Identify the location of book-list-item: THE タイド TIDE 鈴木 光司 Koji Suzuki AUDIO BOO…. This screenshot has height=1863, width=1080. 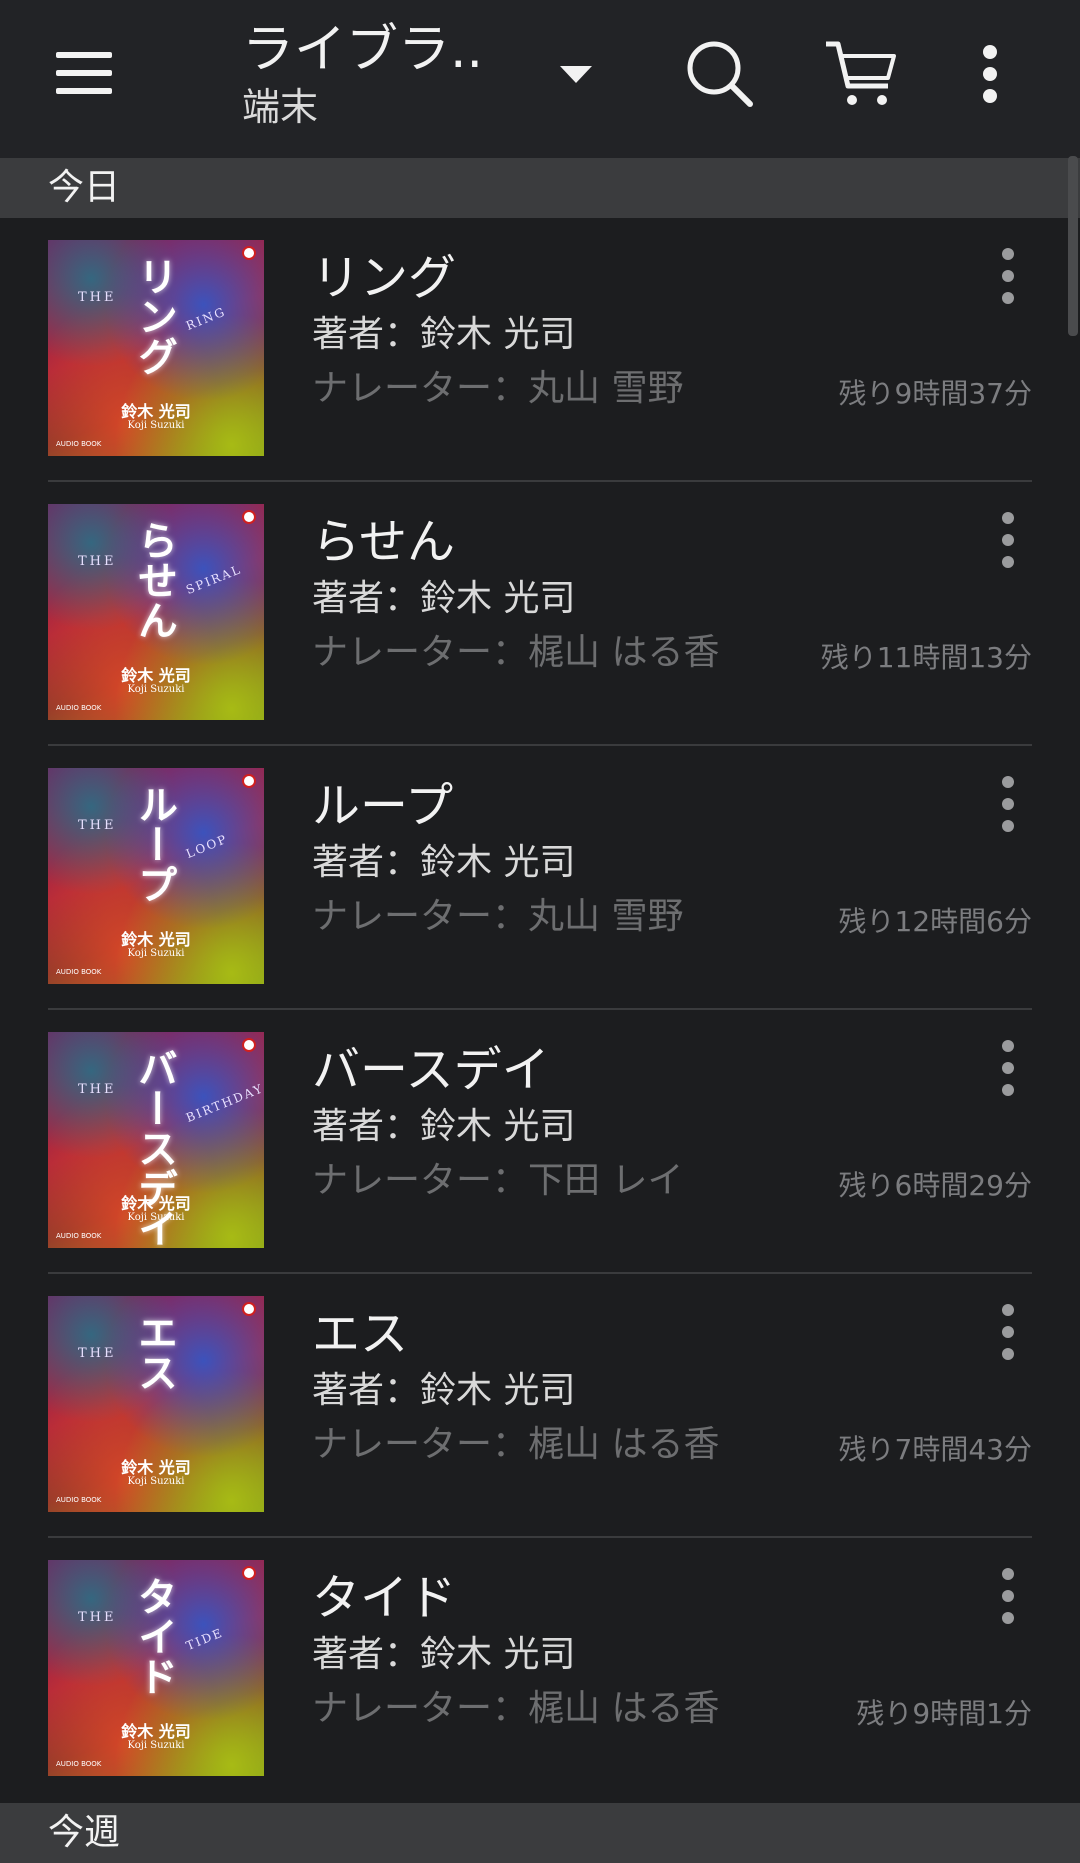
(540, 1670).